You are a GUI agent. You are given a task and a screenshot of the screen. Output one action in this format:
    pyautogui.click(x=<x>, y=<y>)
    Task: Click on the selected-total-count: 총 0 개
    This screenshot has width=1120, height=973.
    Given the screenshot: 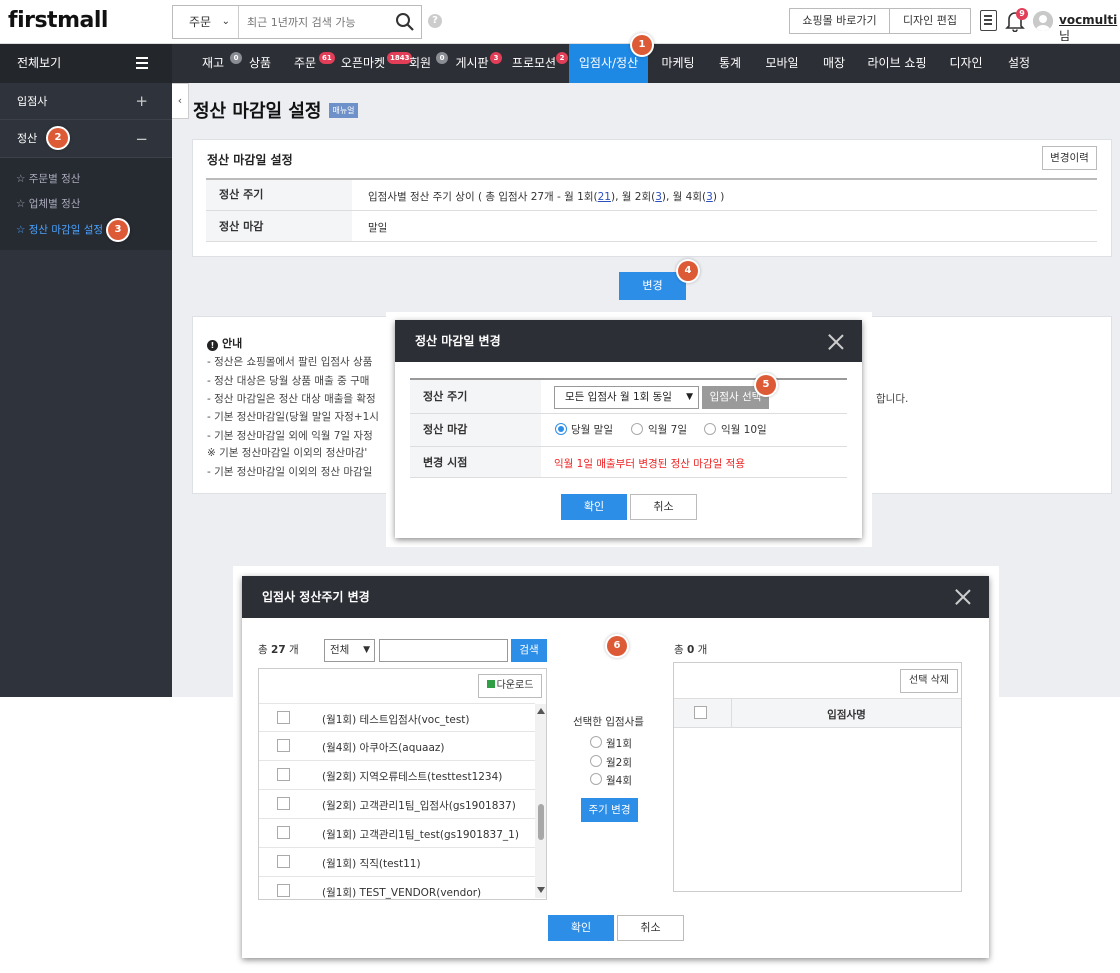 What is the action you would take?
    pyautogui.click(x=690, y=649)
    